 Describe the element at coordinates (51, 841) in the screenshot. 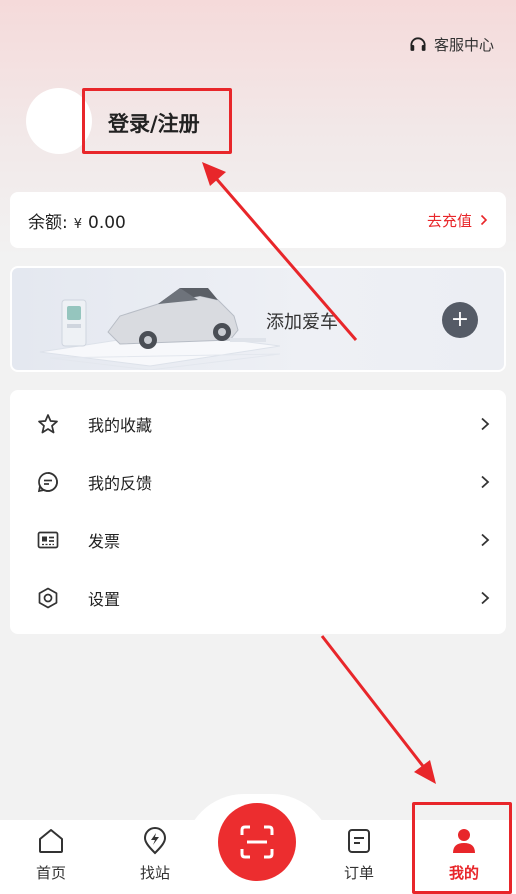

I see `home-icon` at that location.